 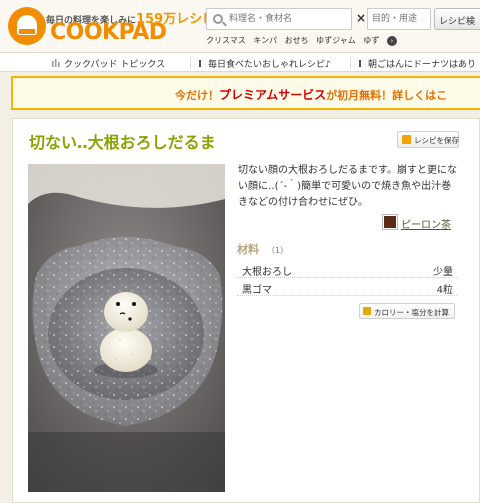 I want to click on save-icon, so click(x=406, y=139).